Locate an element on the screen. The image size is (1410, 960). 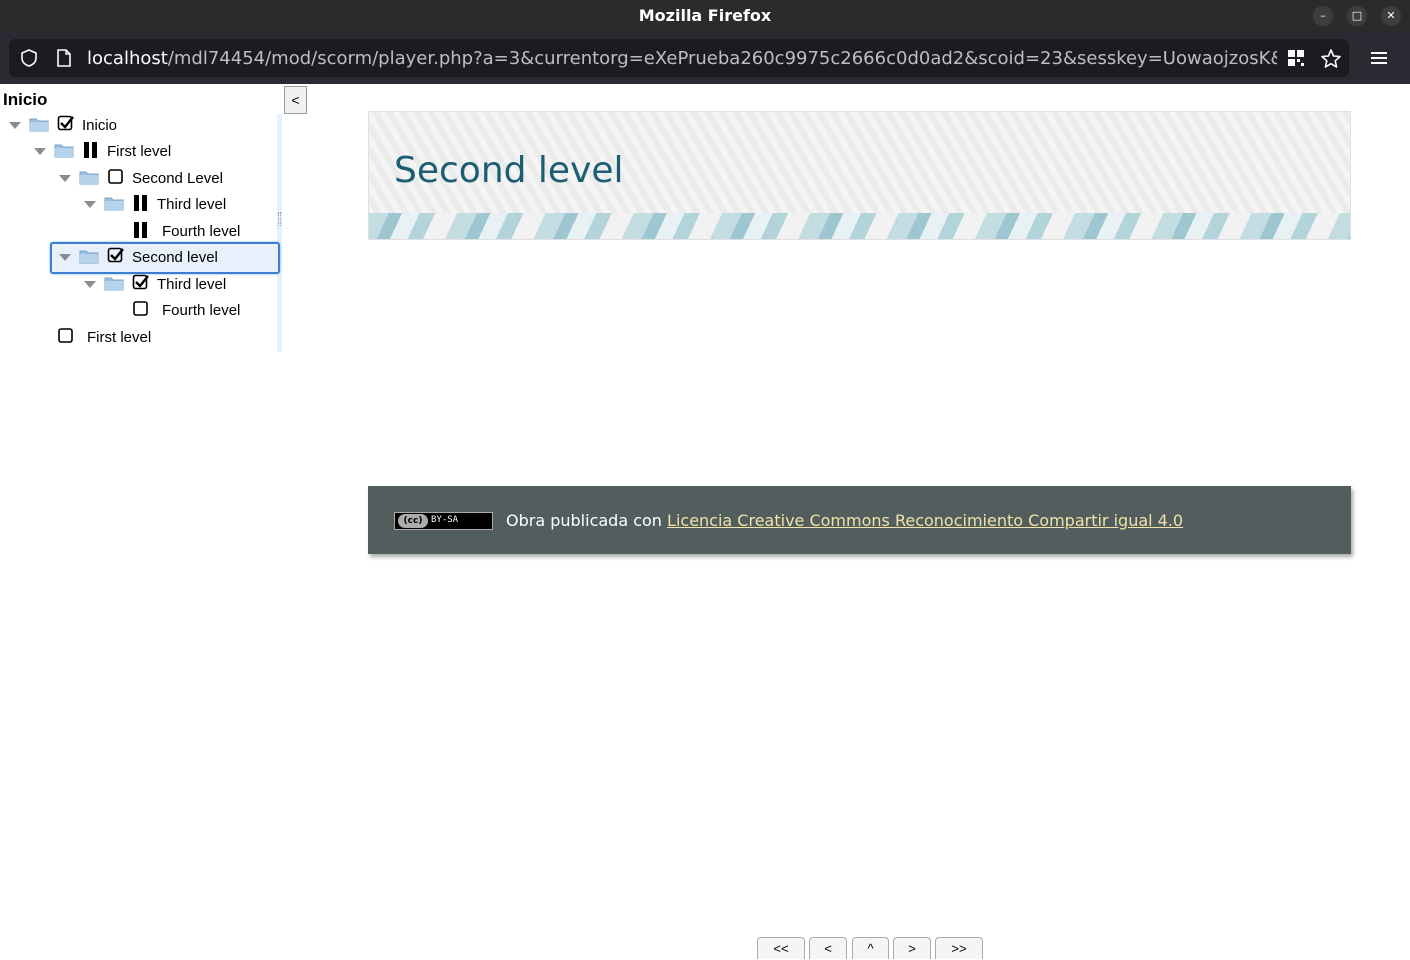
maximize-button: □ is located at coordinates (1357, 16).